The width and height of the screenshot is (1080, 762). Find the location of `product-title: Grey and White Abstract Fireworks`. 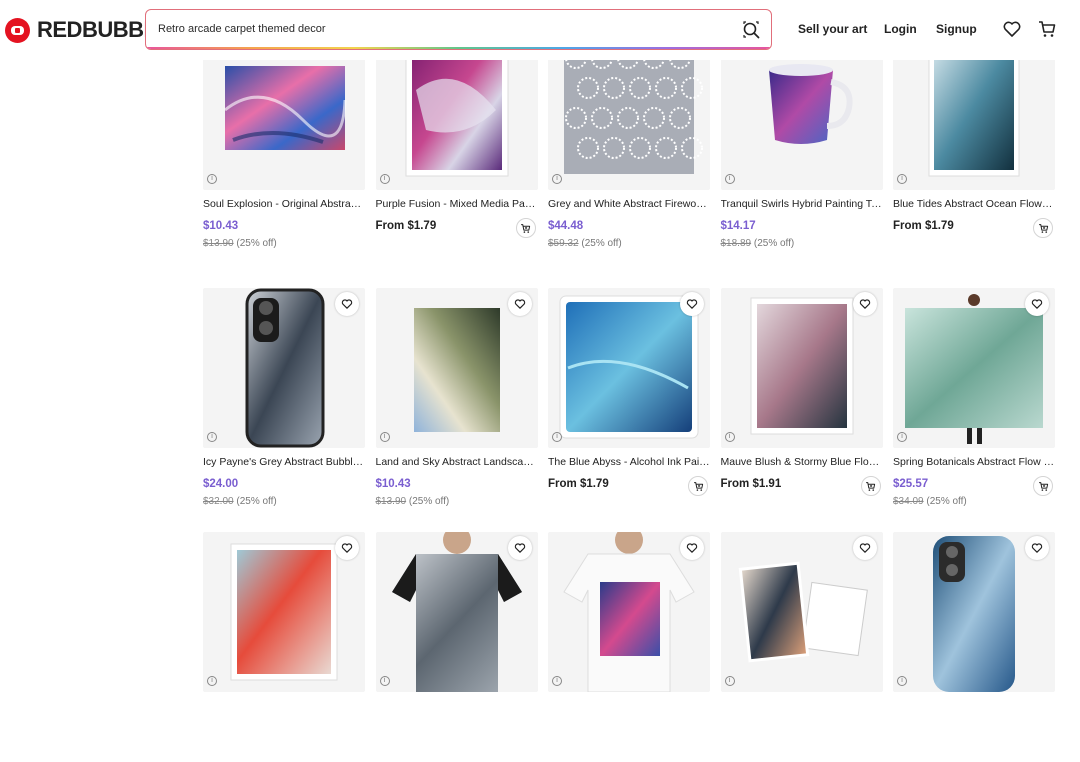

product-title: Grey and White Abstract Fireworks is located at coordinates (629, 204).